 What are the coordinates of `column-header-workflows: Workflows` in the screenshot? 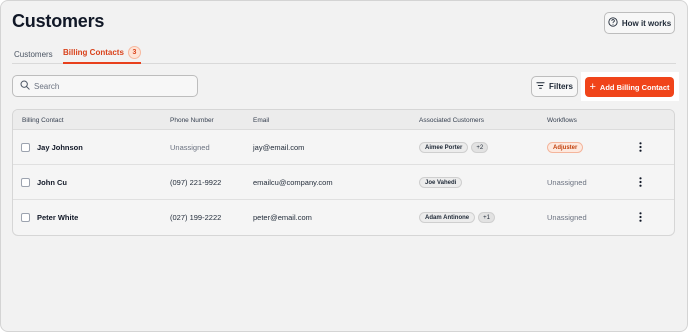 It's located at (562, 120).